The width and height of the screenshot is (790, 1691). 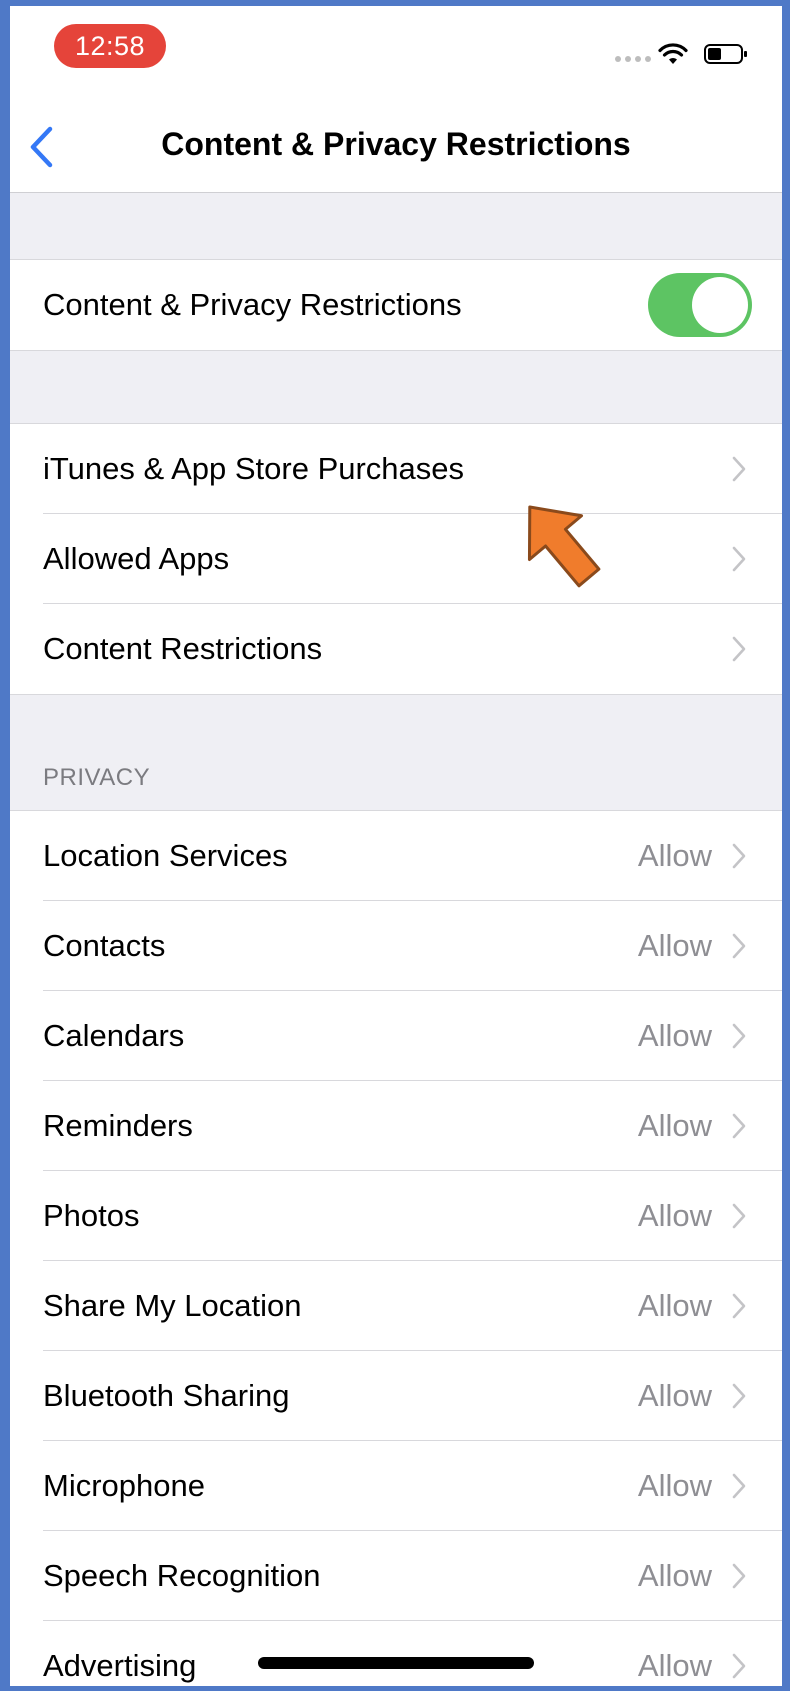 I want to click on navigation-bar: Content & Privacy Restrictions, so click(x=396, y=139).